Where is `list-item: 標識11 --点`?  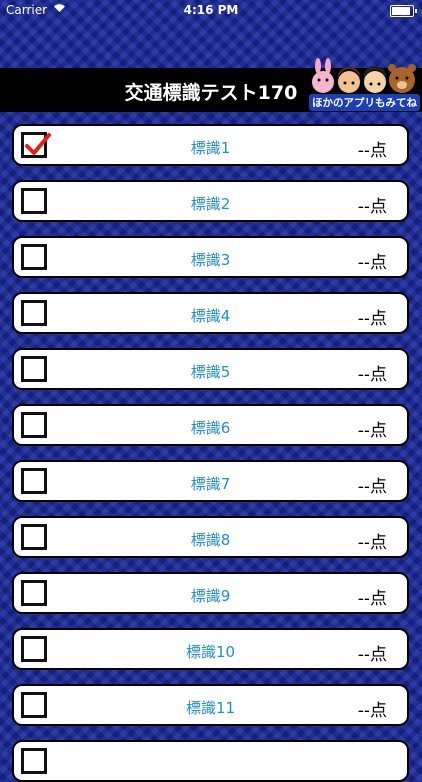
list-item: 標識11 --点 is located at coordinates (210, 705).